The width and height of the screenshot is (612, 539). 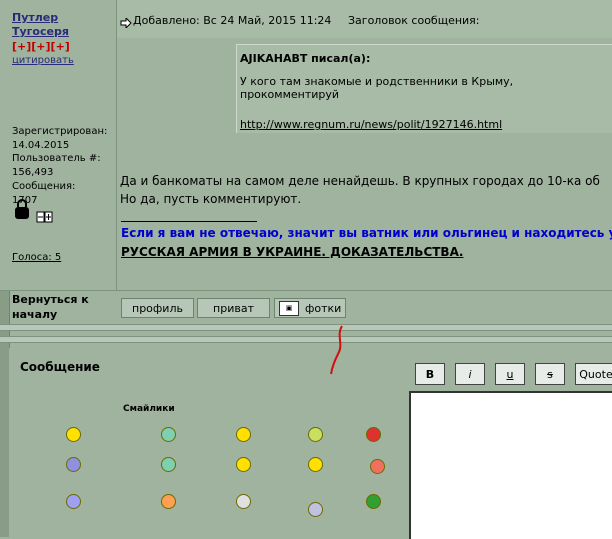 What do you see at coordinates (232, 20) in the screenshot?
I see `post-date: Добавлено: Вс 24 Май, 2015 11:24` at bounding box center [232, 20].